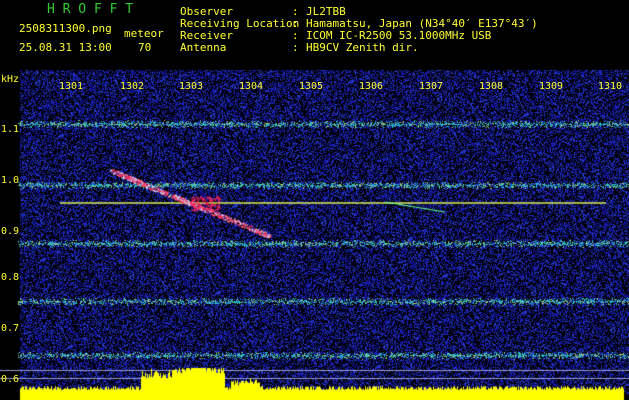  I want to click on x-tick-1303: 1303, so click(191, 86).